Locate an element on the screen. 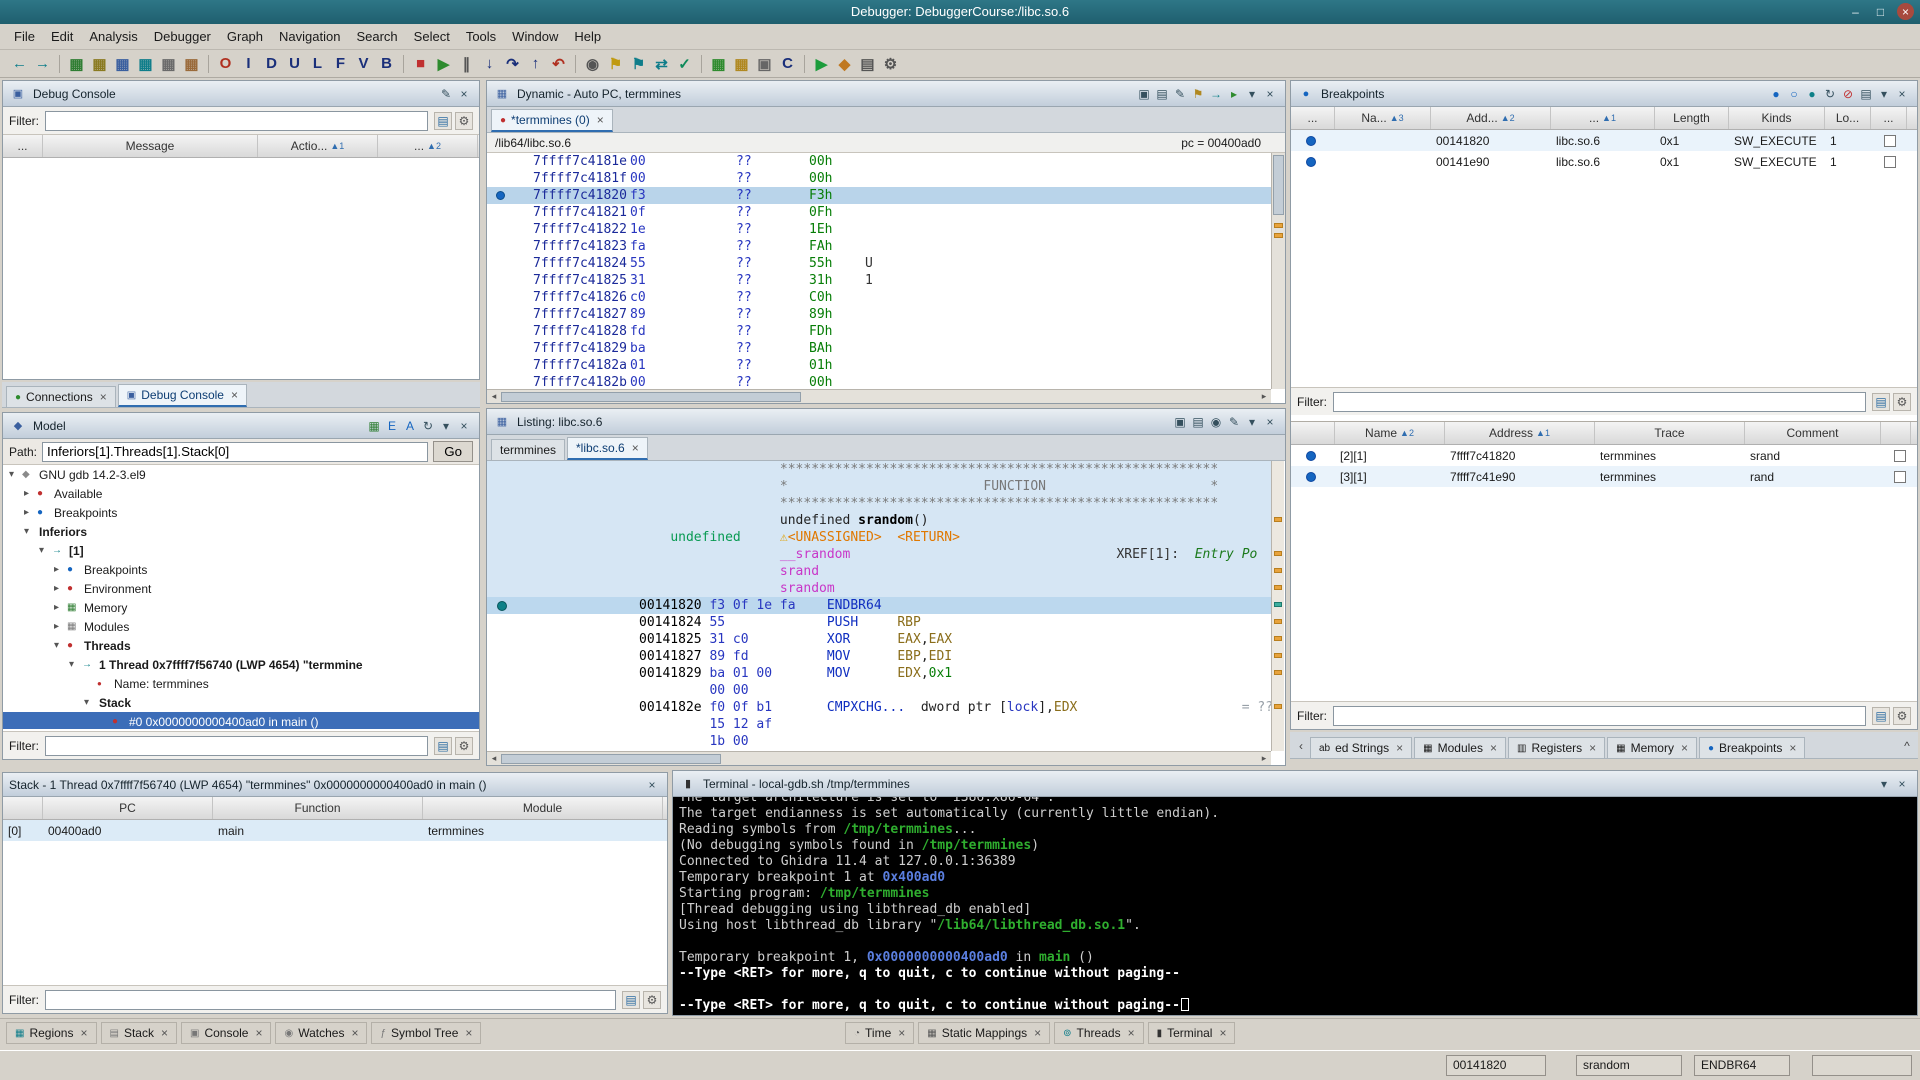  checkbox is located at coordinates (1890, 161).